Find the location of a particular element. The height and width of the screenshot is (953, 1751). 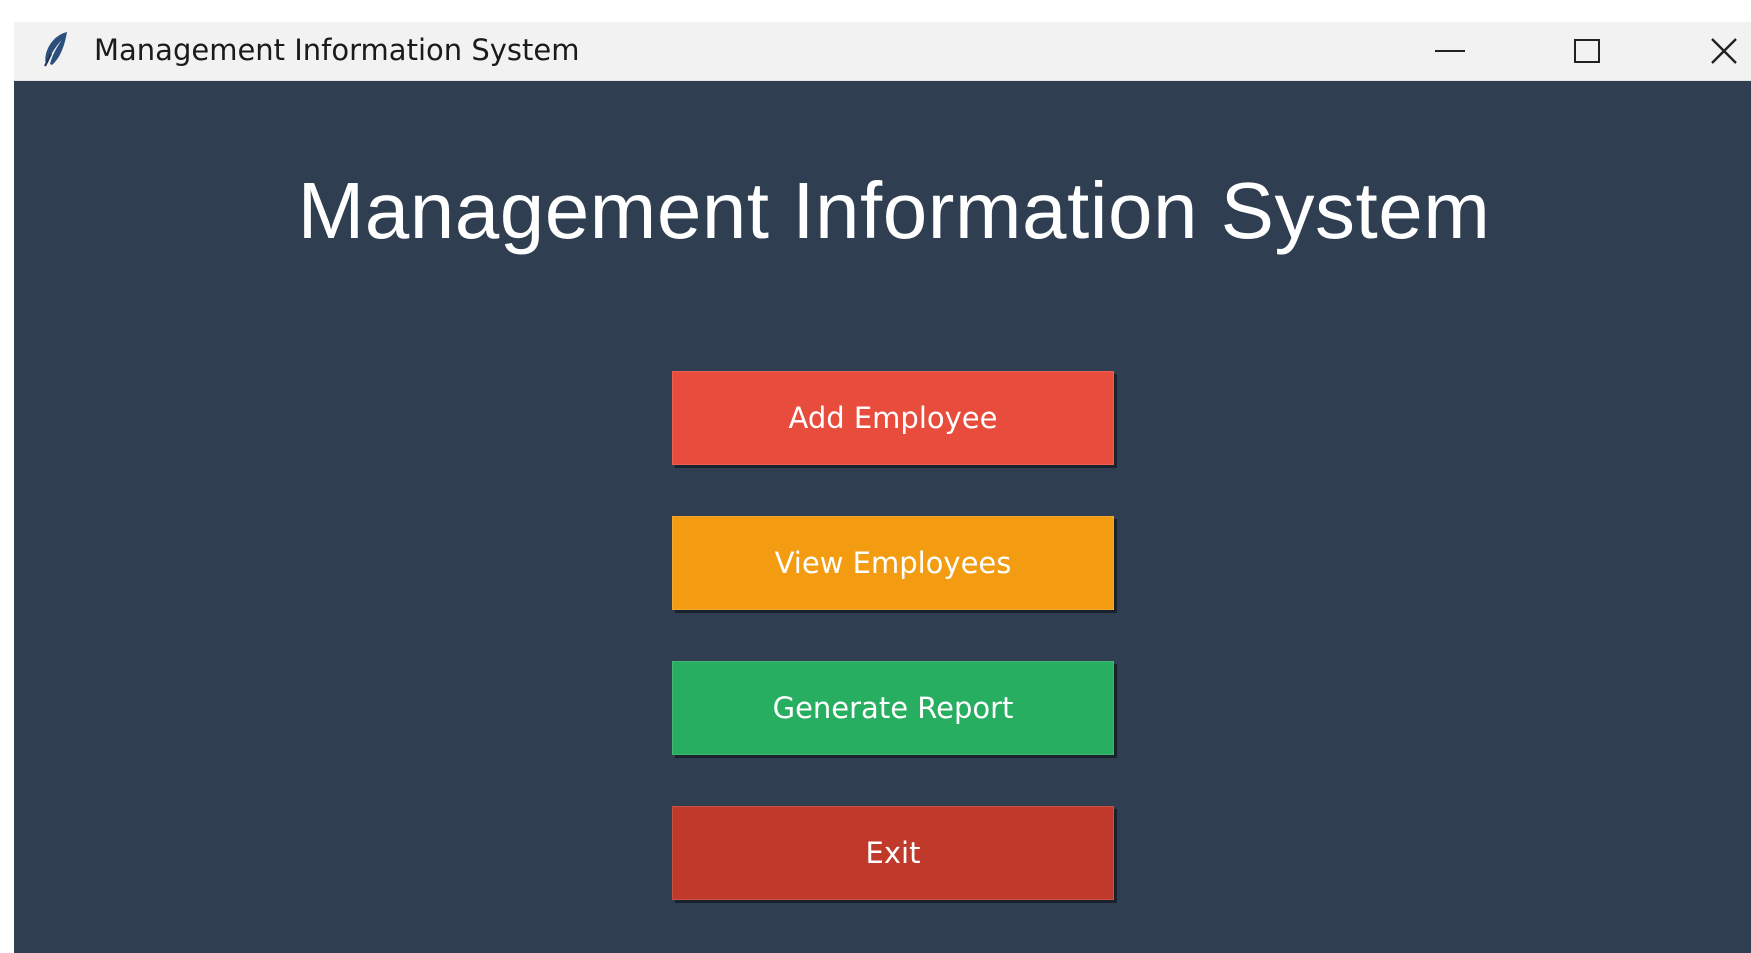

window-title: Management Information System is located at coordinates (337, 50).